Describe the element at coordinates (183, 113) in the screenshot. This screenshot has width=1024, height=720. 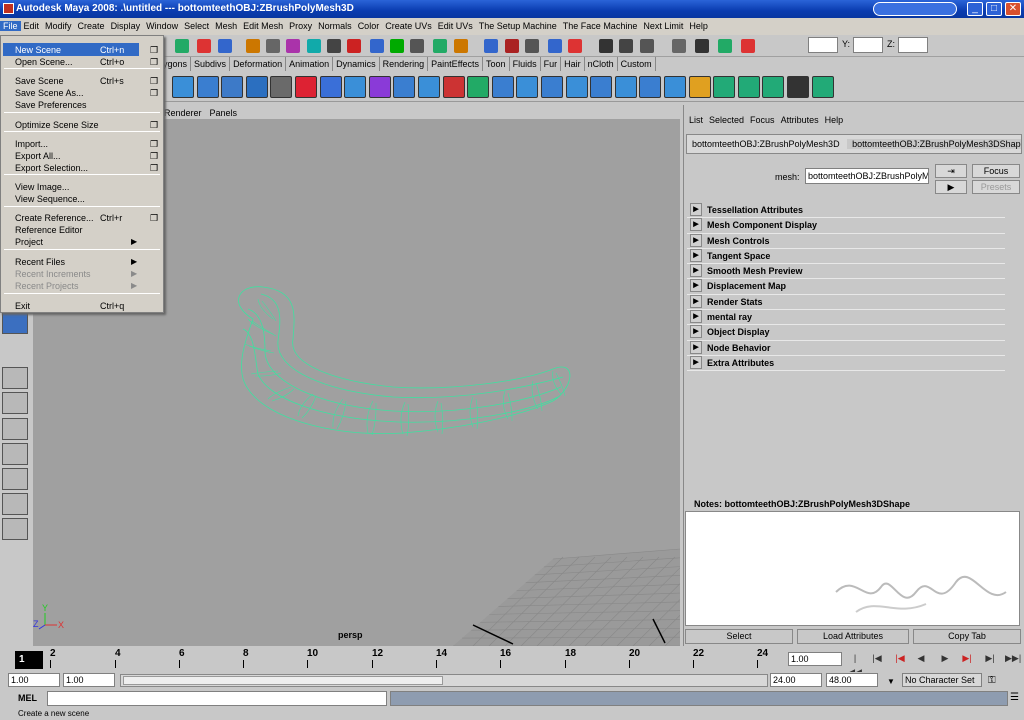
I see `viewport-menu-renderer: Renderer` at that location.